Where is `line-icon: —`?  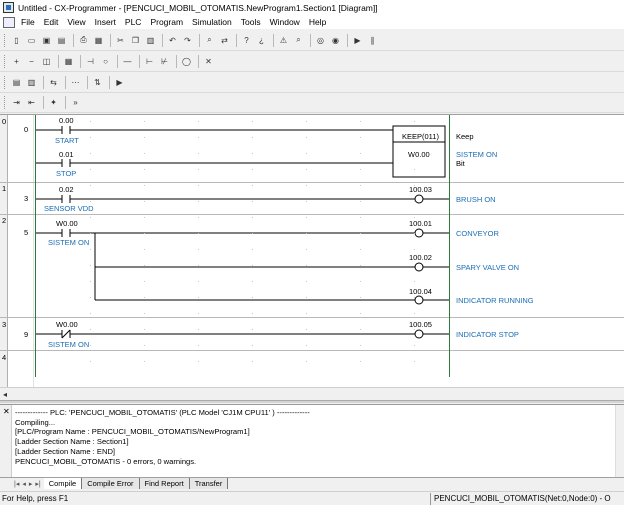
line-icon: — is located at coordinates (127, 61).